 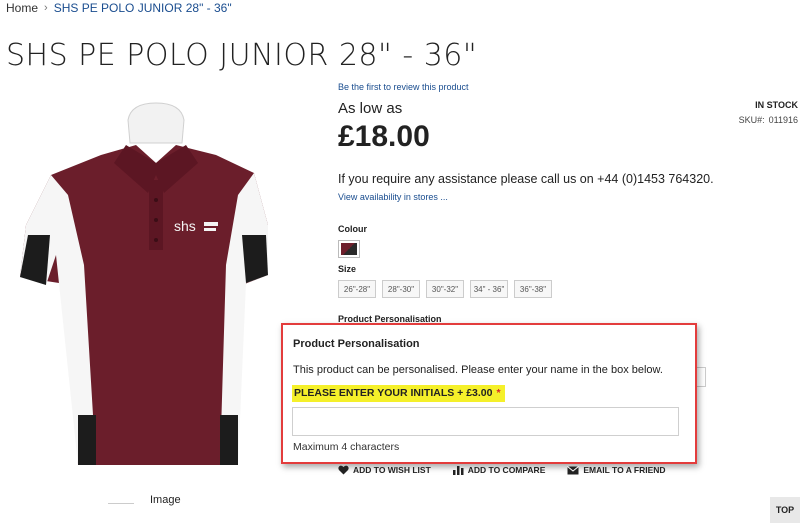 What do you see at coordinates (489, 289) in the screenshot?
I see `size-option: 34" - 36"` at bounding box center [489, 289].